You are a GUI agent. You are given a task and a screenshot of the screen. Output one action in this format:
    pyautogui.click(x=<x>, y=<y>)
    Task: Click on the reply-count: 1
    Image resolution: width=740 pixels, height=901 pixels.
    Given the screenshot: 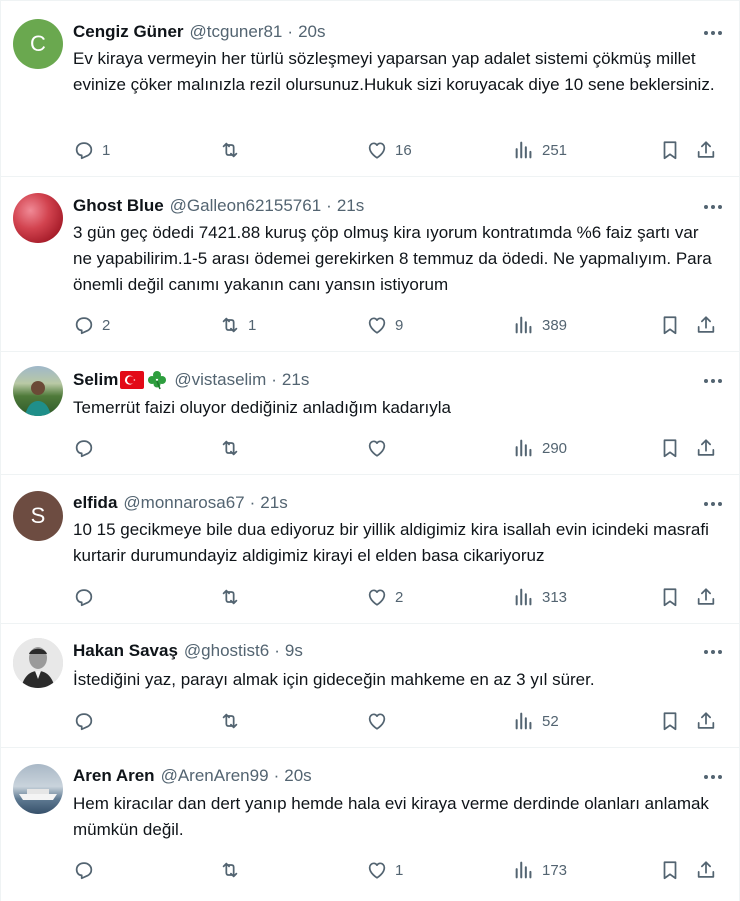 What is the action you would take?
    pyautogui.click(x=106, y=150)
    